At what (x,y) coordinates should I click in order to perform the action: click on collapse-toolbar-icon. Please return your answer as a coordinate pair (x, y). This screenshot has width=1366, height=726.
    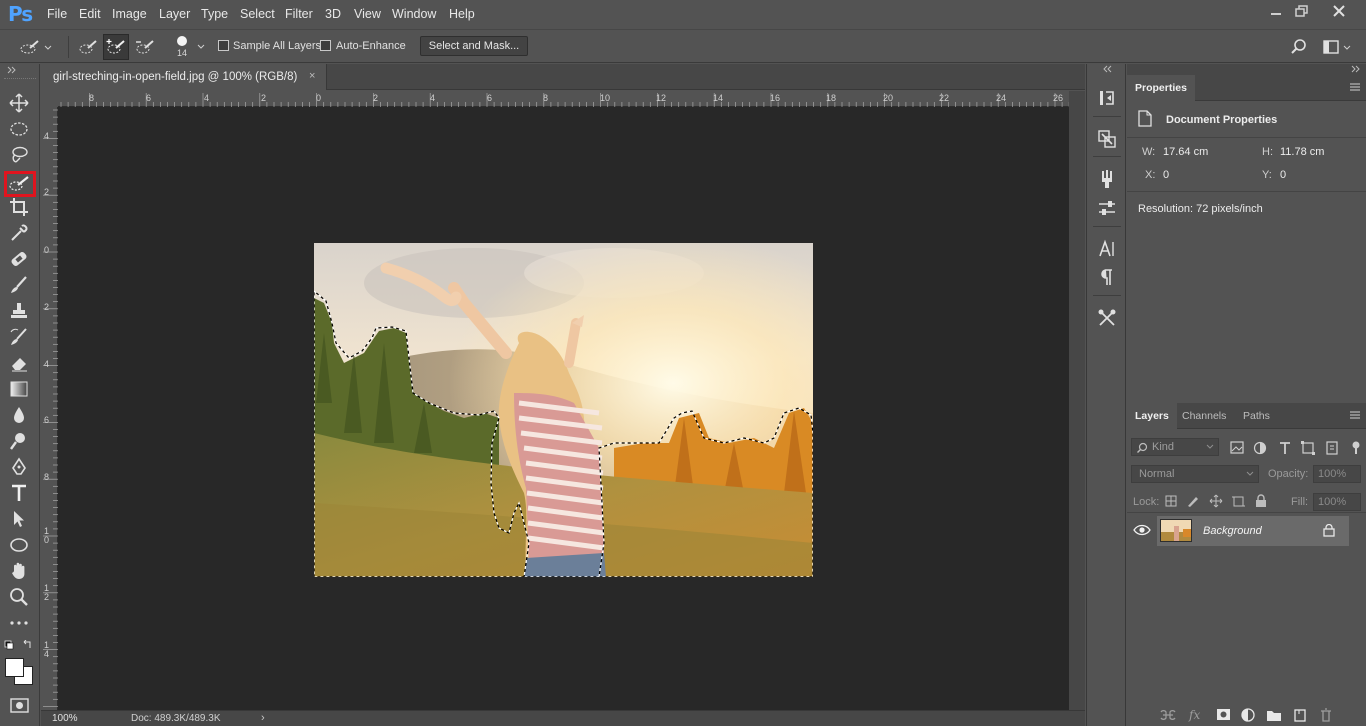
    Looking at the image, I should click on (20, 70).